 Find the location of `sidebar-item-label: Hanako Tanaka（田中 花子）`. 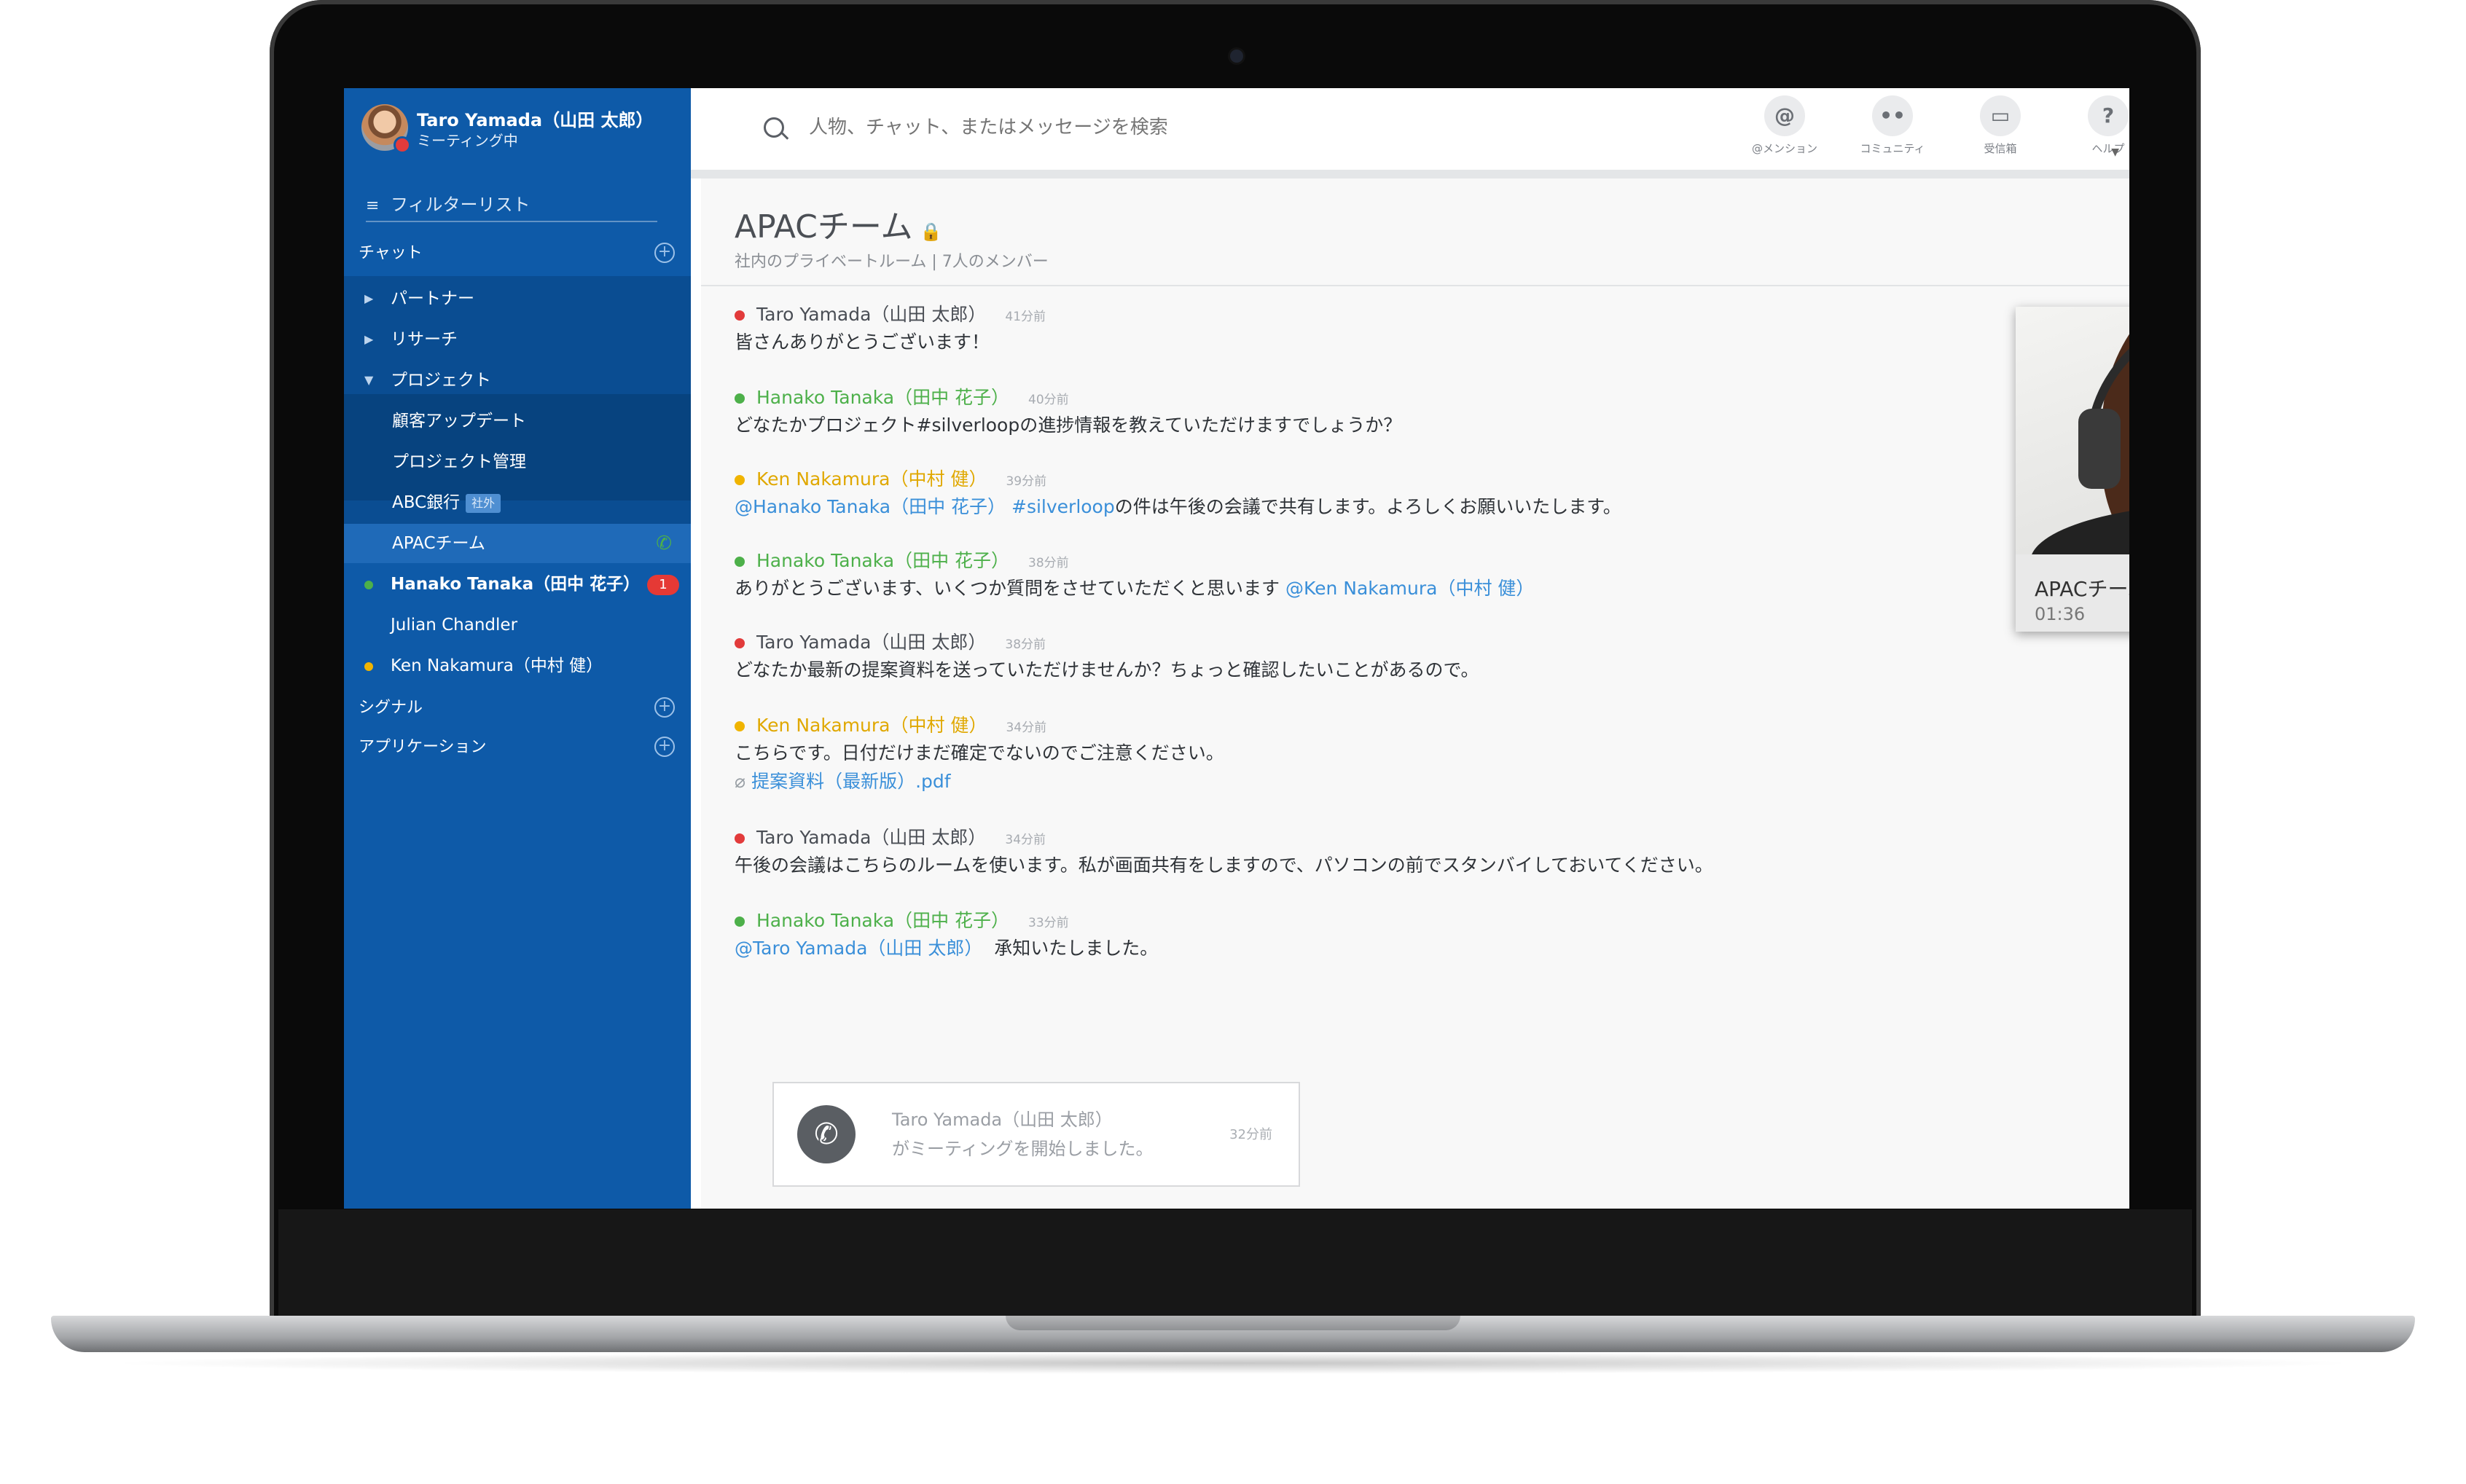

sidebar-item-label: Hanako Tanaka（田中 花子） is located at coordinates (516, 584).